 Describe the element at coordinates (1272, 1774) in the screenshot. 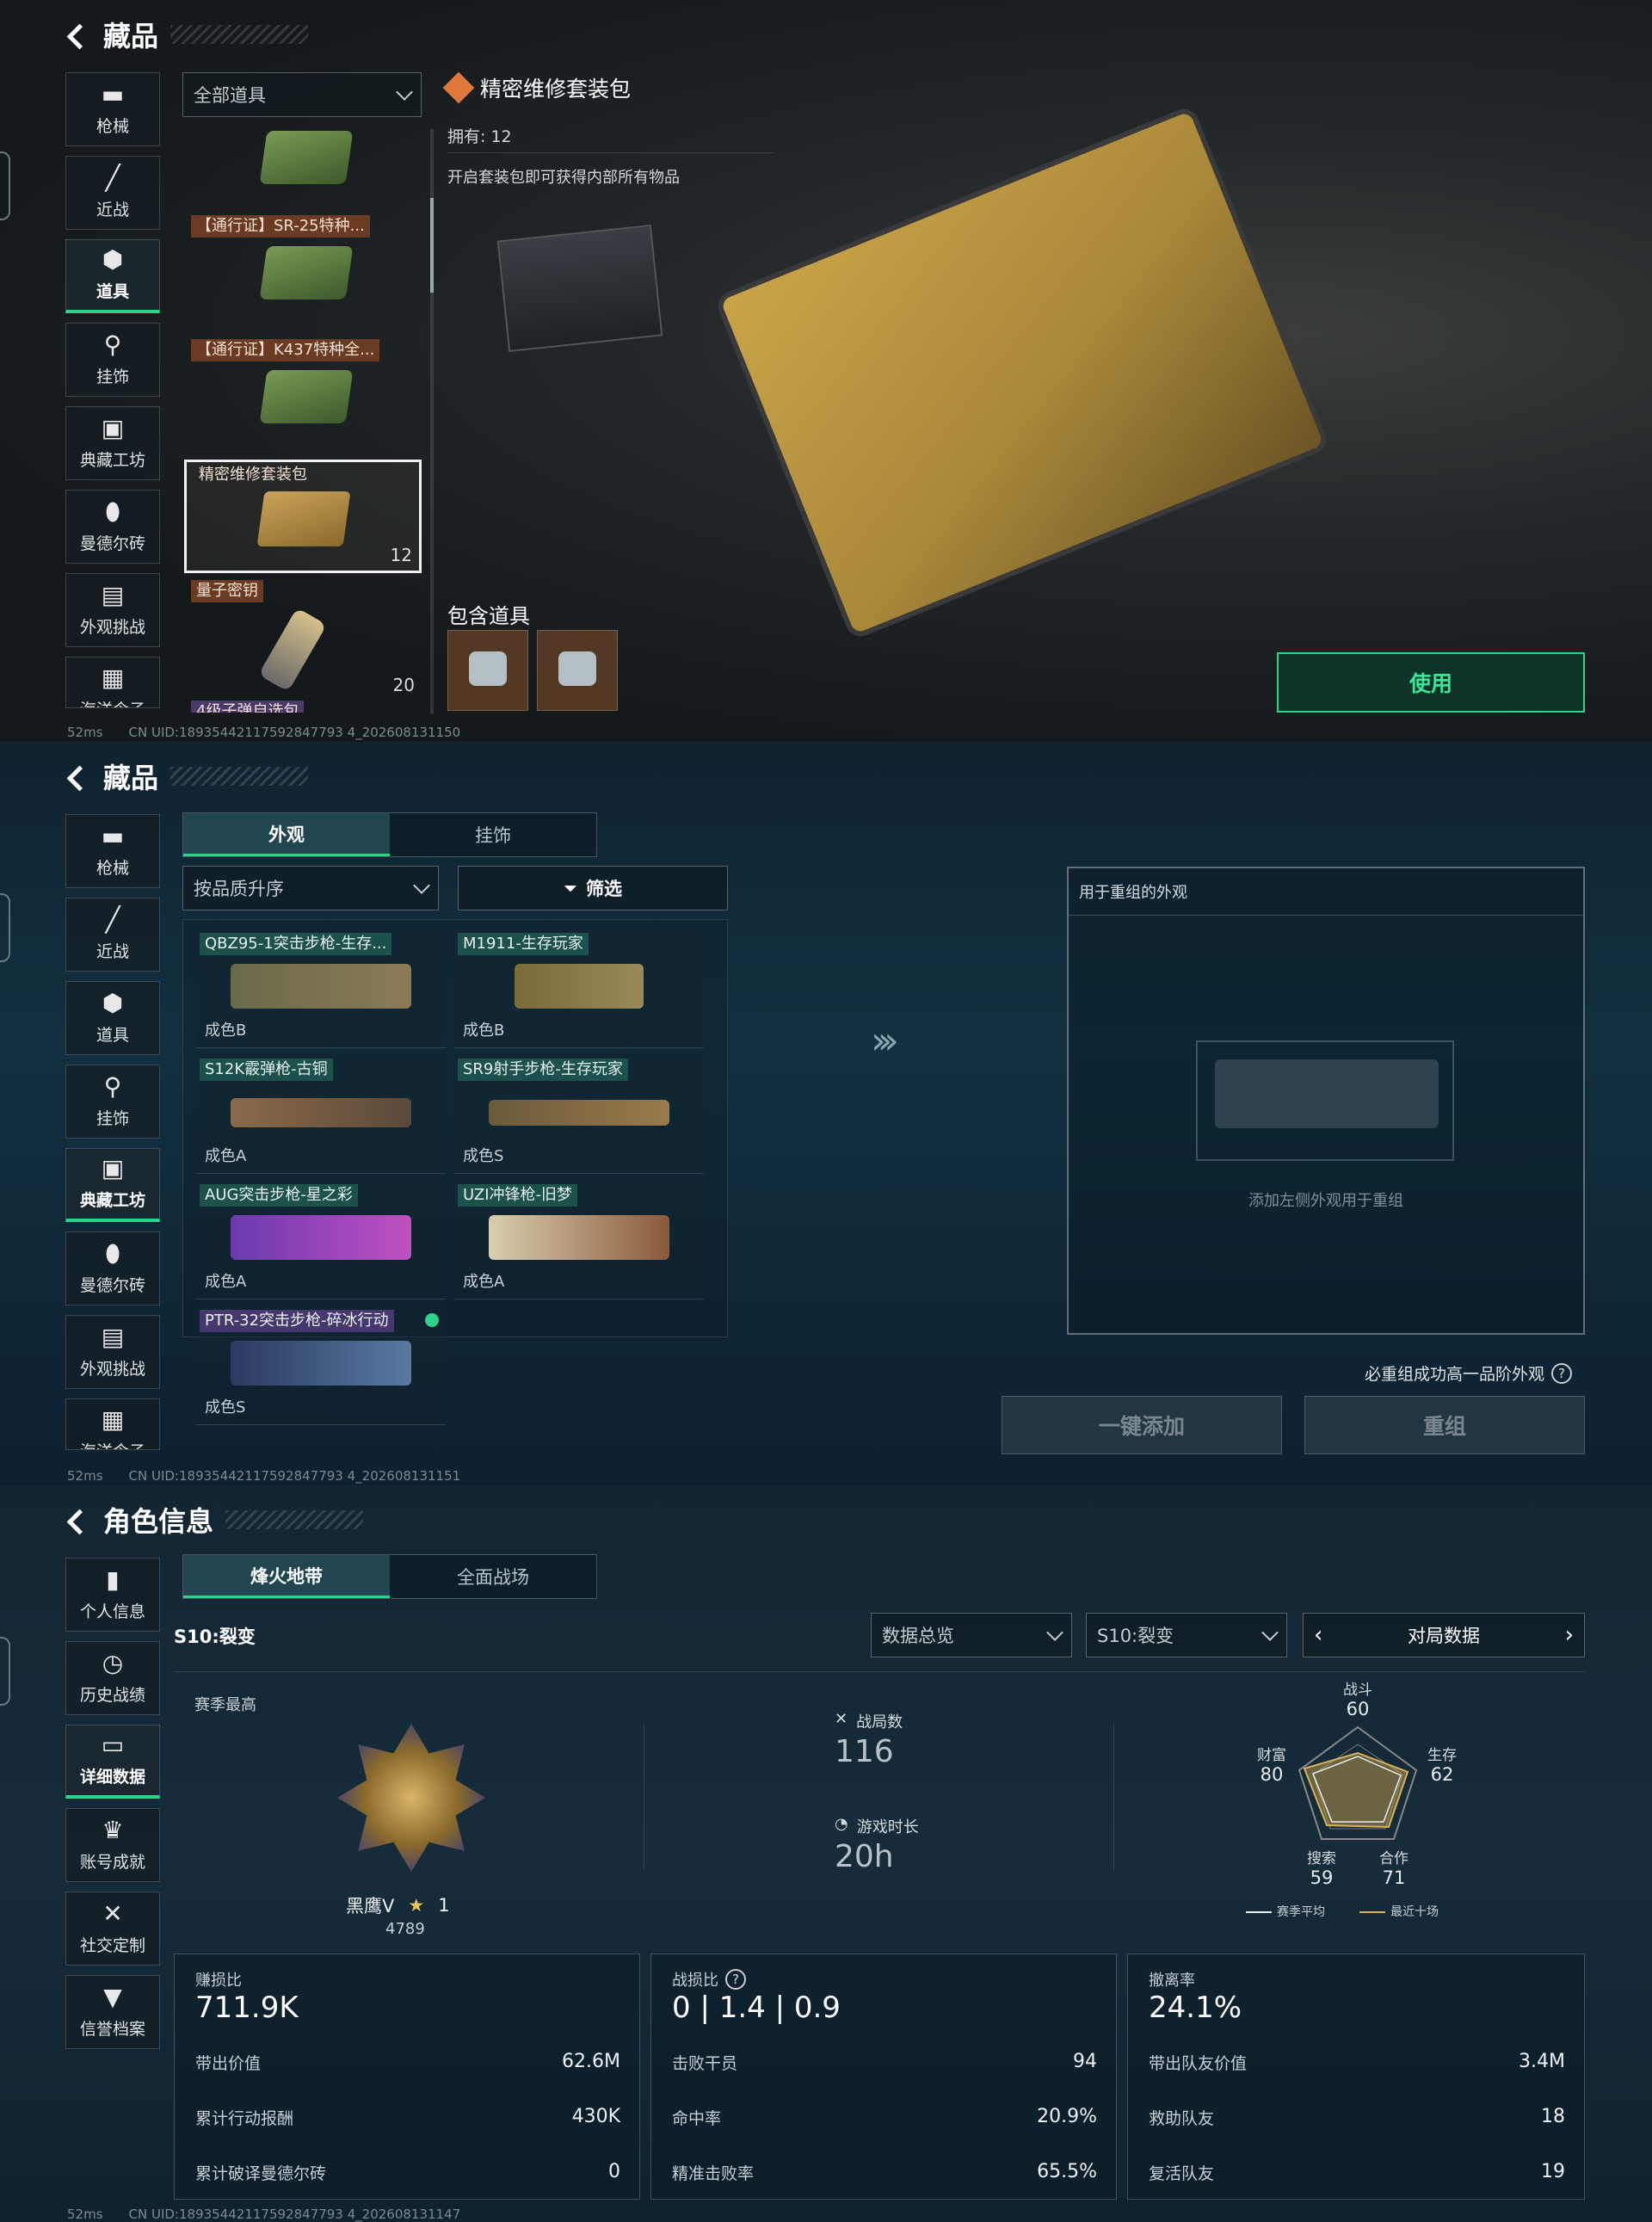

I see `radar-value: 80` at that location.